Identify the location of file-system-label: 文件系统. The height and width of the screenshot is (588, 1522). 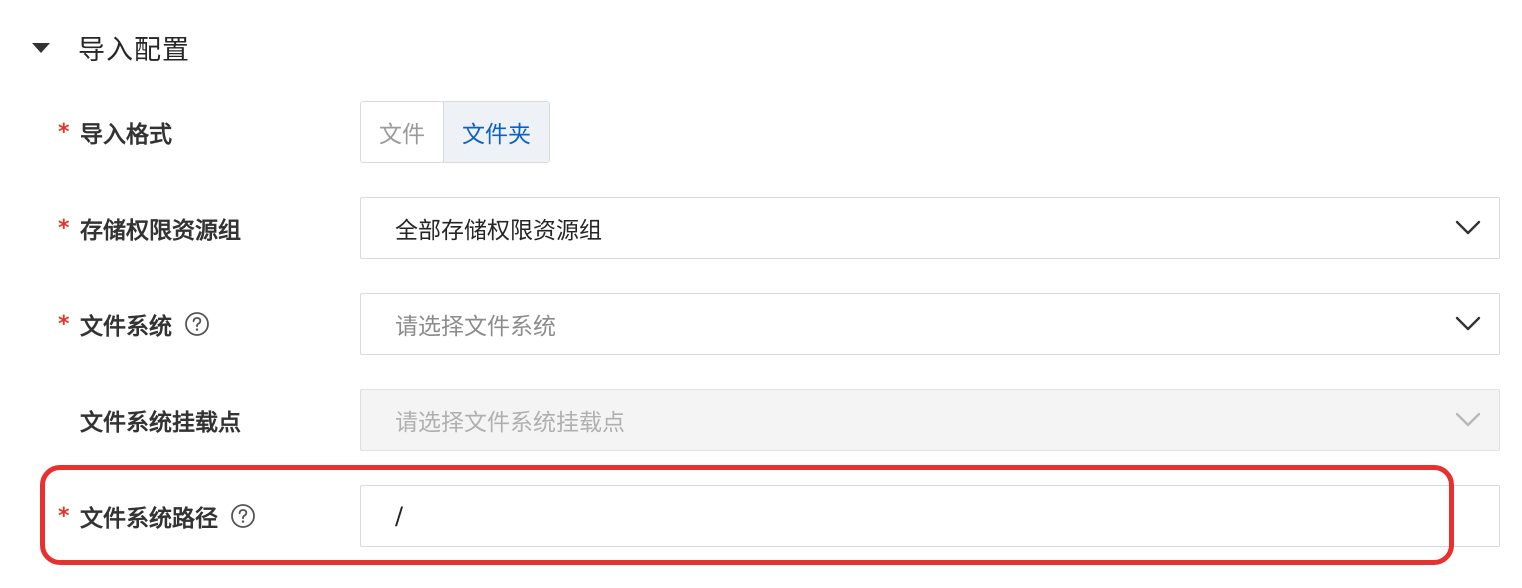
(126, 327).